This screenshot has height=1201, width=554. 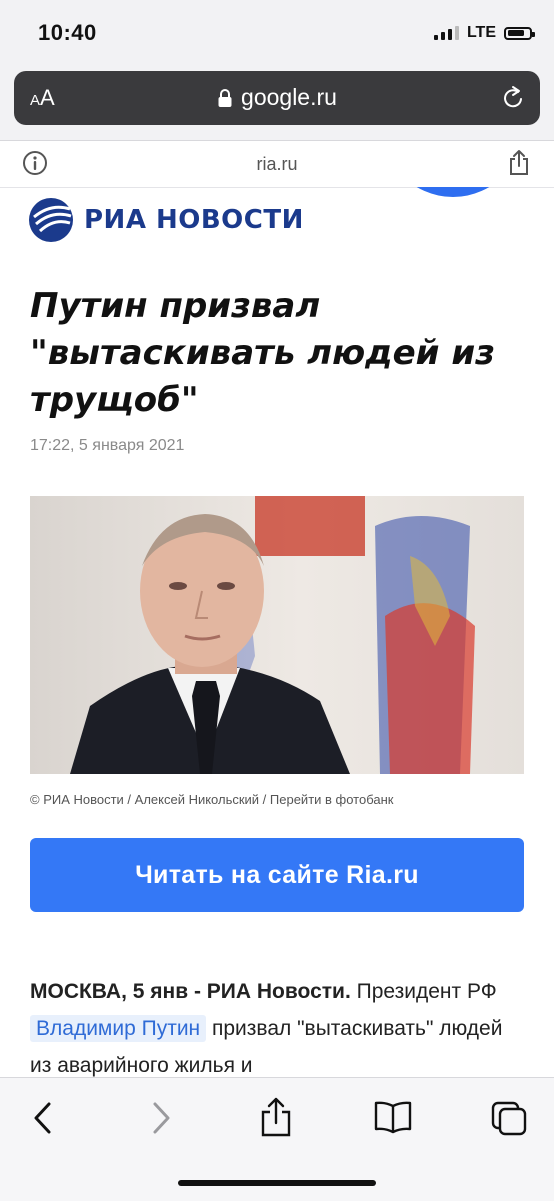 I want to click on read-on-site-button: Читать на сайте Ria.ru, so click(x=277, y=875).